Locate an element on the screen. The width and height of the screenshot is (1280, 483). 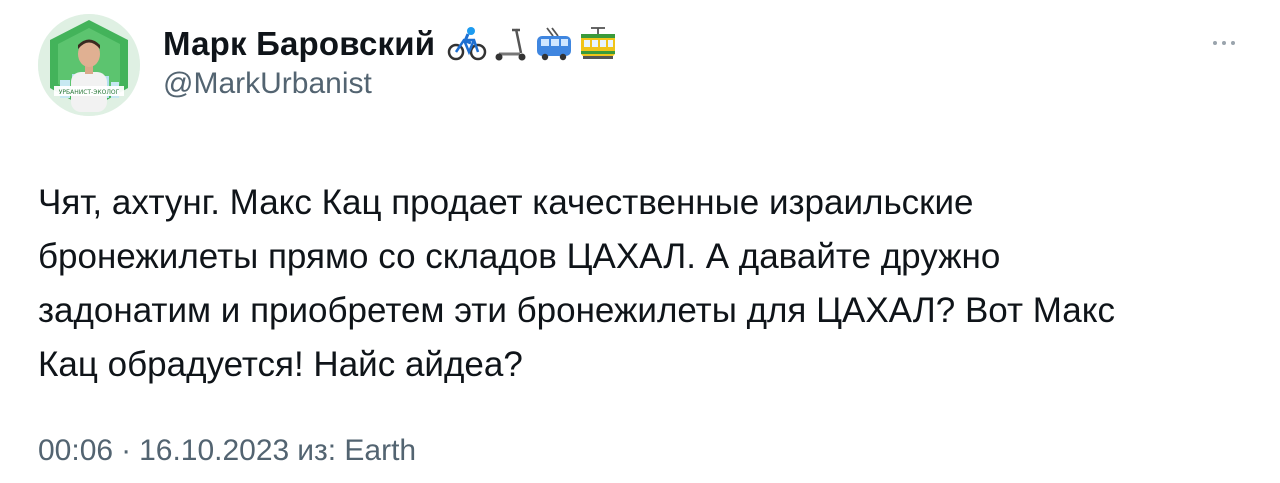
bicycle-icon is located at coordinates (467, 44).